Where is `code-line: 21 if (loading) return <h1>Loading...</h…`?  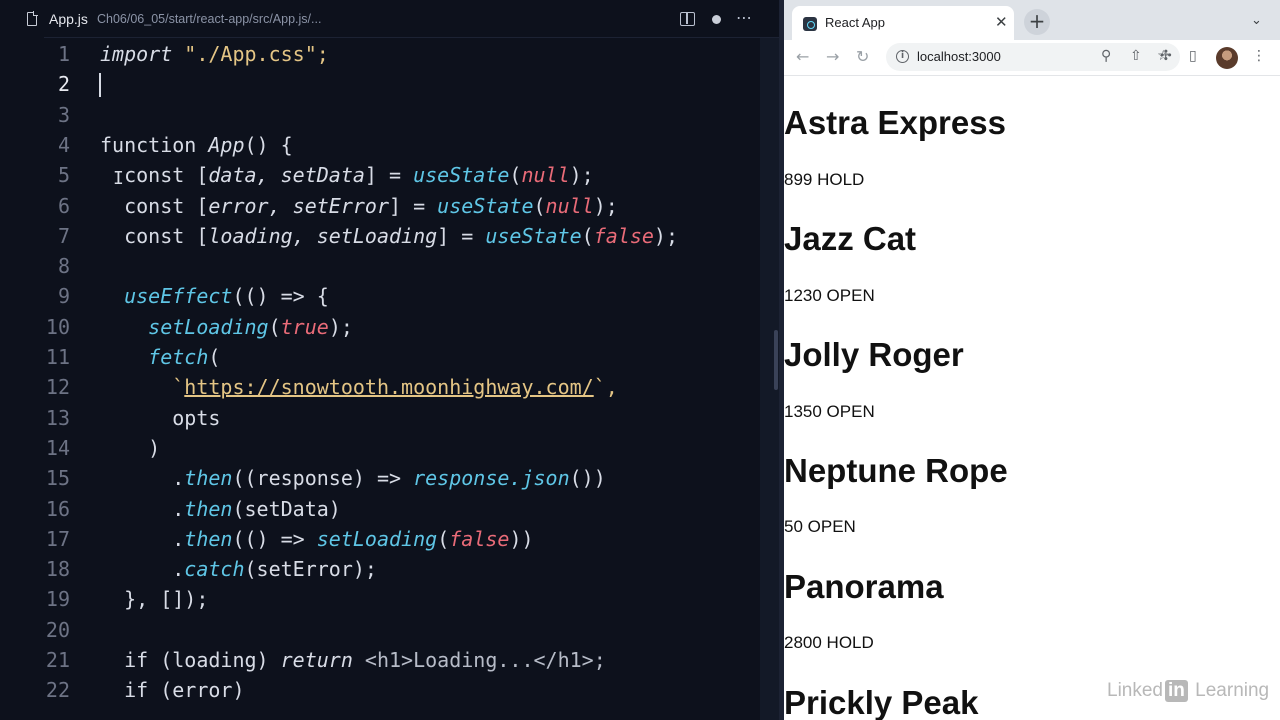
code-line: 21 if (loading) return <h1>Loading...</h… is located at coordinates (389, 660).